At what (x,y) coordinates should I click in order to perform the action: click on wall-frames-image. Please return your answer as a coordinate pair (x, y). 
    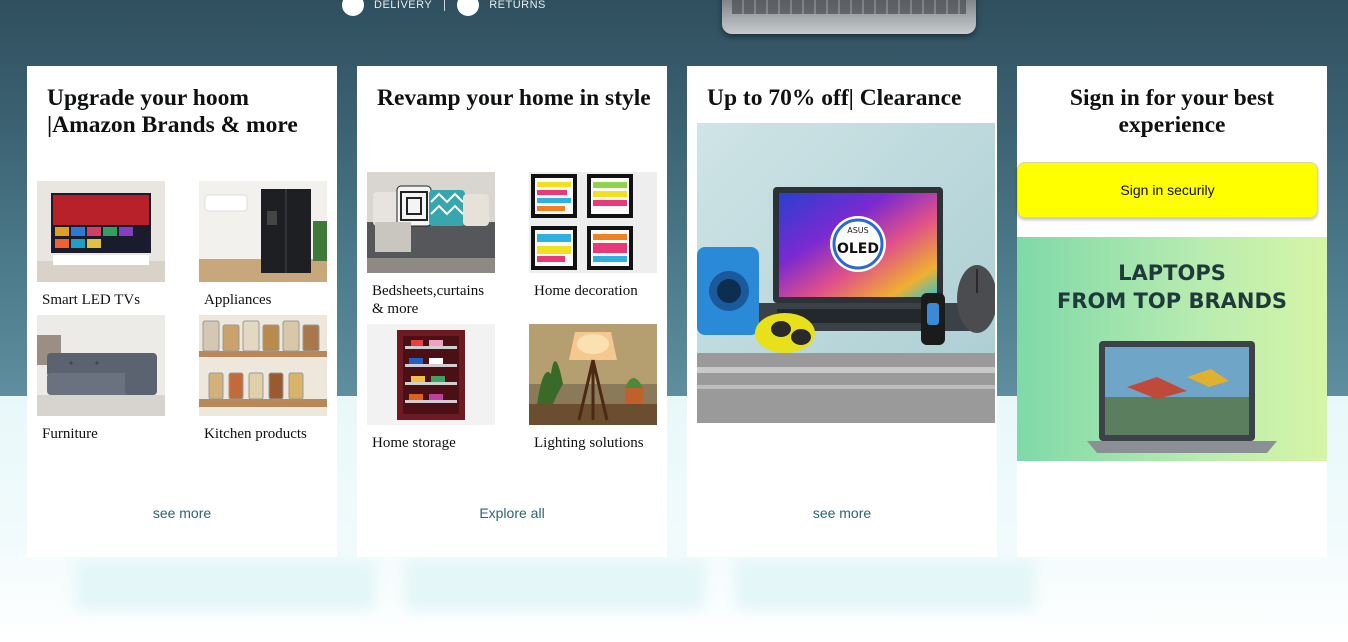
    Looking at the image, I should click on (593, 222).